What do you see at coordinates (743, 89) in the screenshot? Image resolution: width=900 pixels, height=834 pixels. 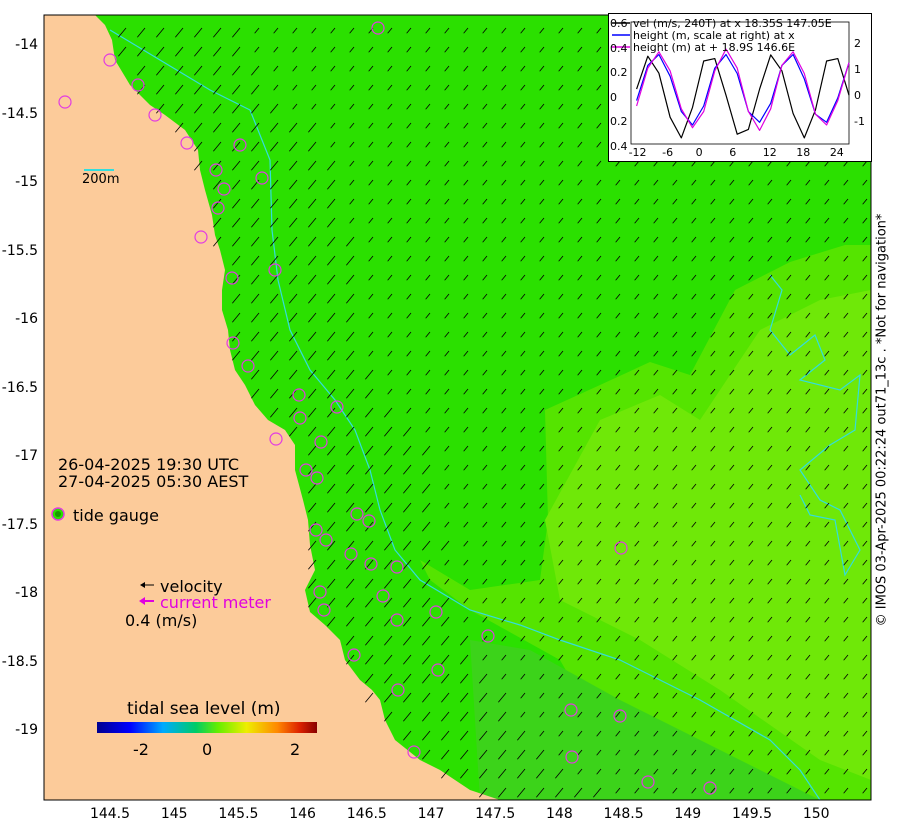 I see `inset-series-line` at bounding box center [743, 89].